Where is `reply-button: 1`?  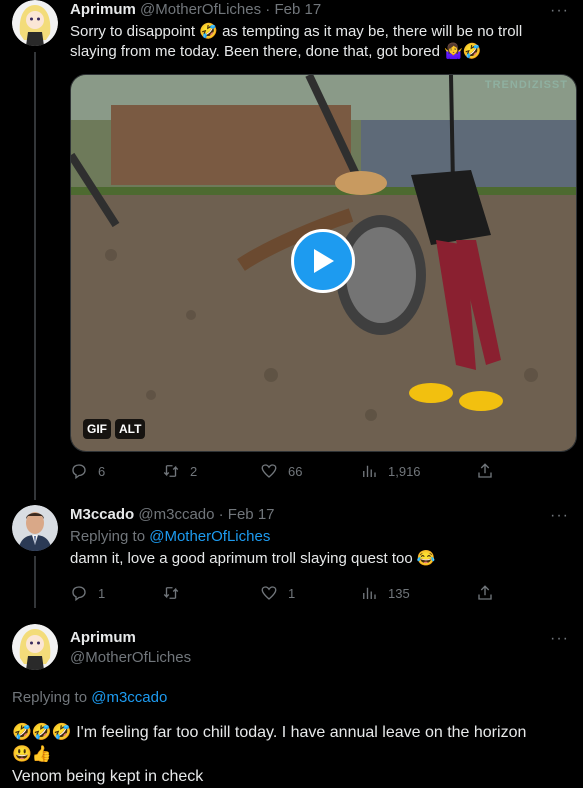
reply-button: 1 is located at coordinates (87, 593).